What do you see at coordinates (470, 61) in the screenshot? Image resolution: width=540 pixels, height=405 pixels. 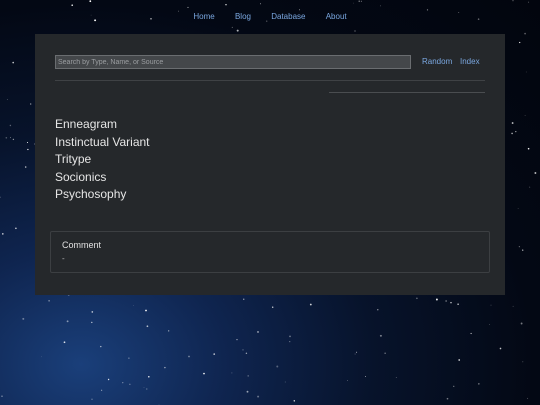 I see `index-link: Index` at bounding box center [470, 61].